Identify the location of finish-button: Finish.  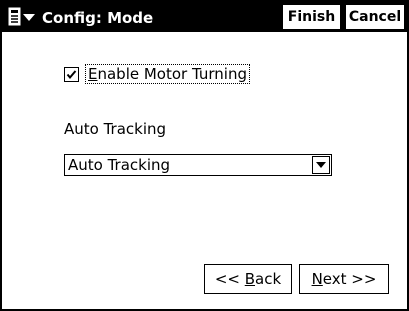
(311, 17).